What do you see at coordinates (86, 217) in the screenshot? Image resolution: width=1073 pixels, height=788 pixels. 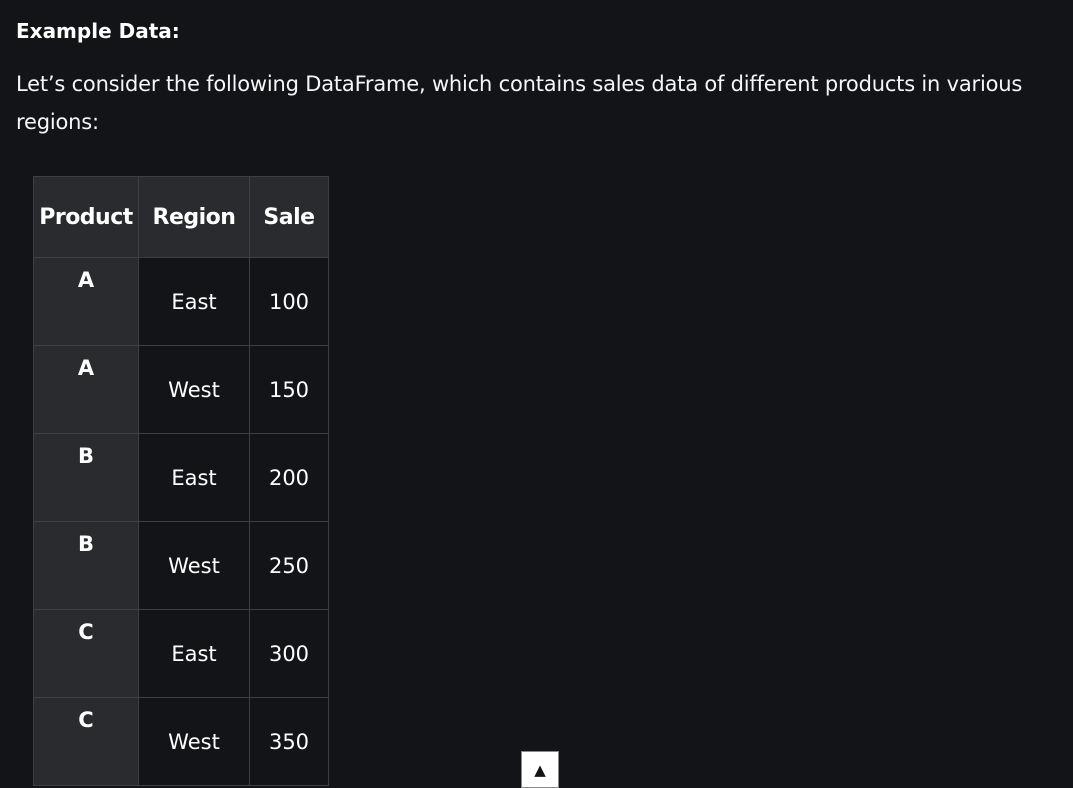 I see `column-header-product: Product` at bounding box center [86, 217].